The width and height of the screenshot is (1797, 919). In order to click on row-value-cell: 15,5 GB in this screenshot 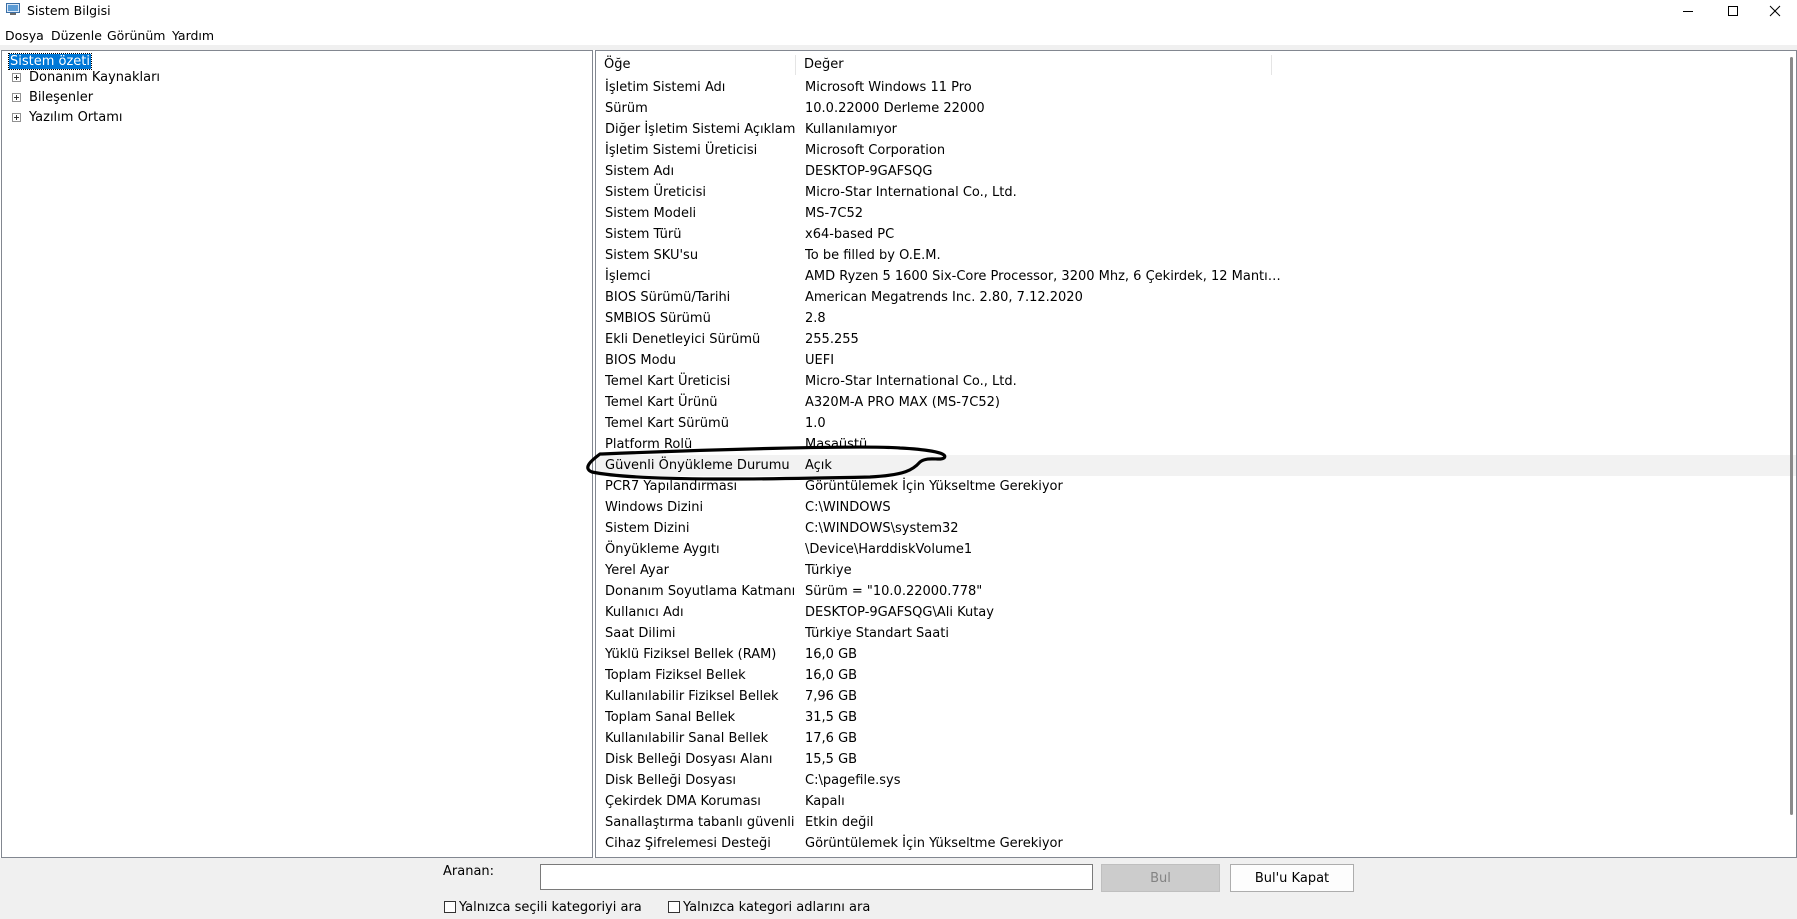, I will do `click(831, 759)`.